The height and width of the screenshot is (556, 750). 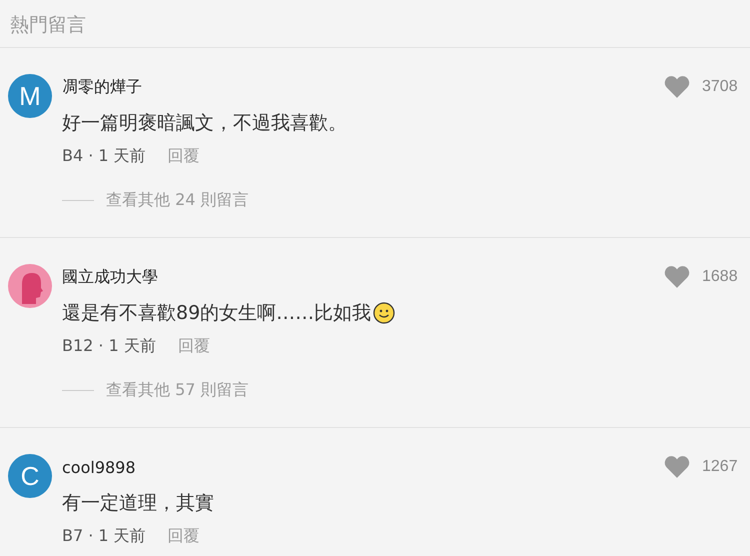 What do you see at coordinates (138, 503) in the screenshot?
I see `comment-text: 有一定道理，其實` at bounding box center [138, 503].